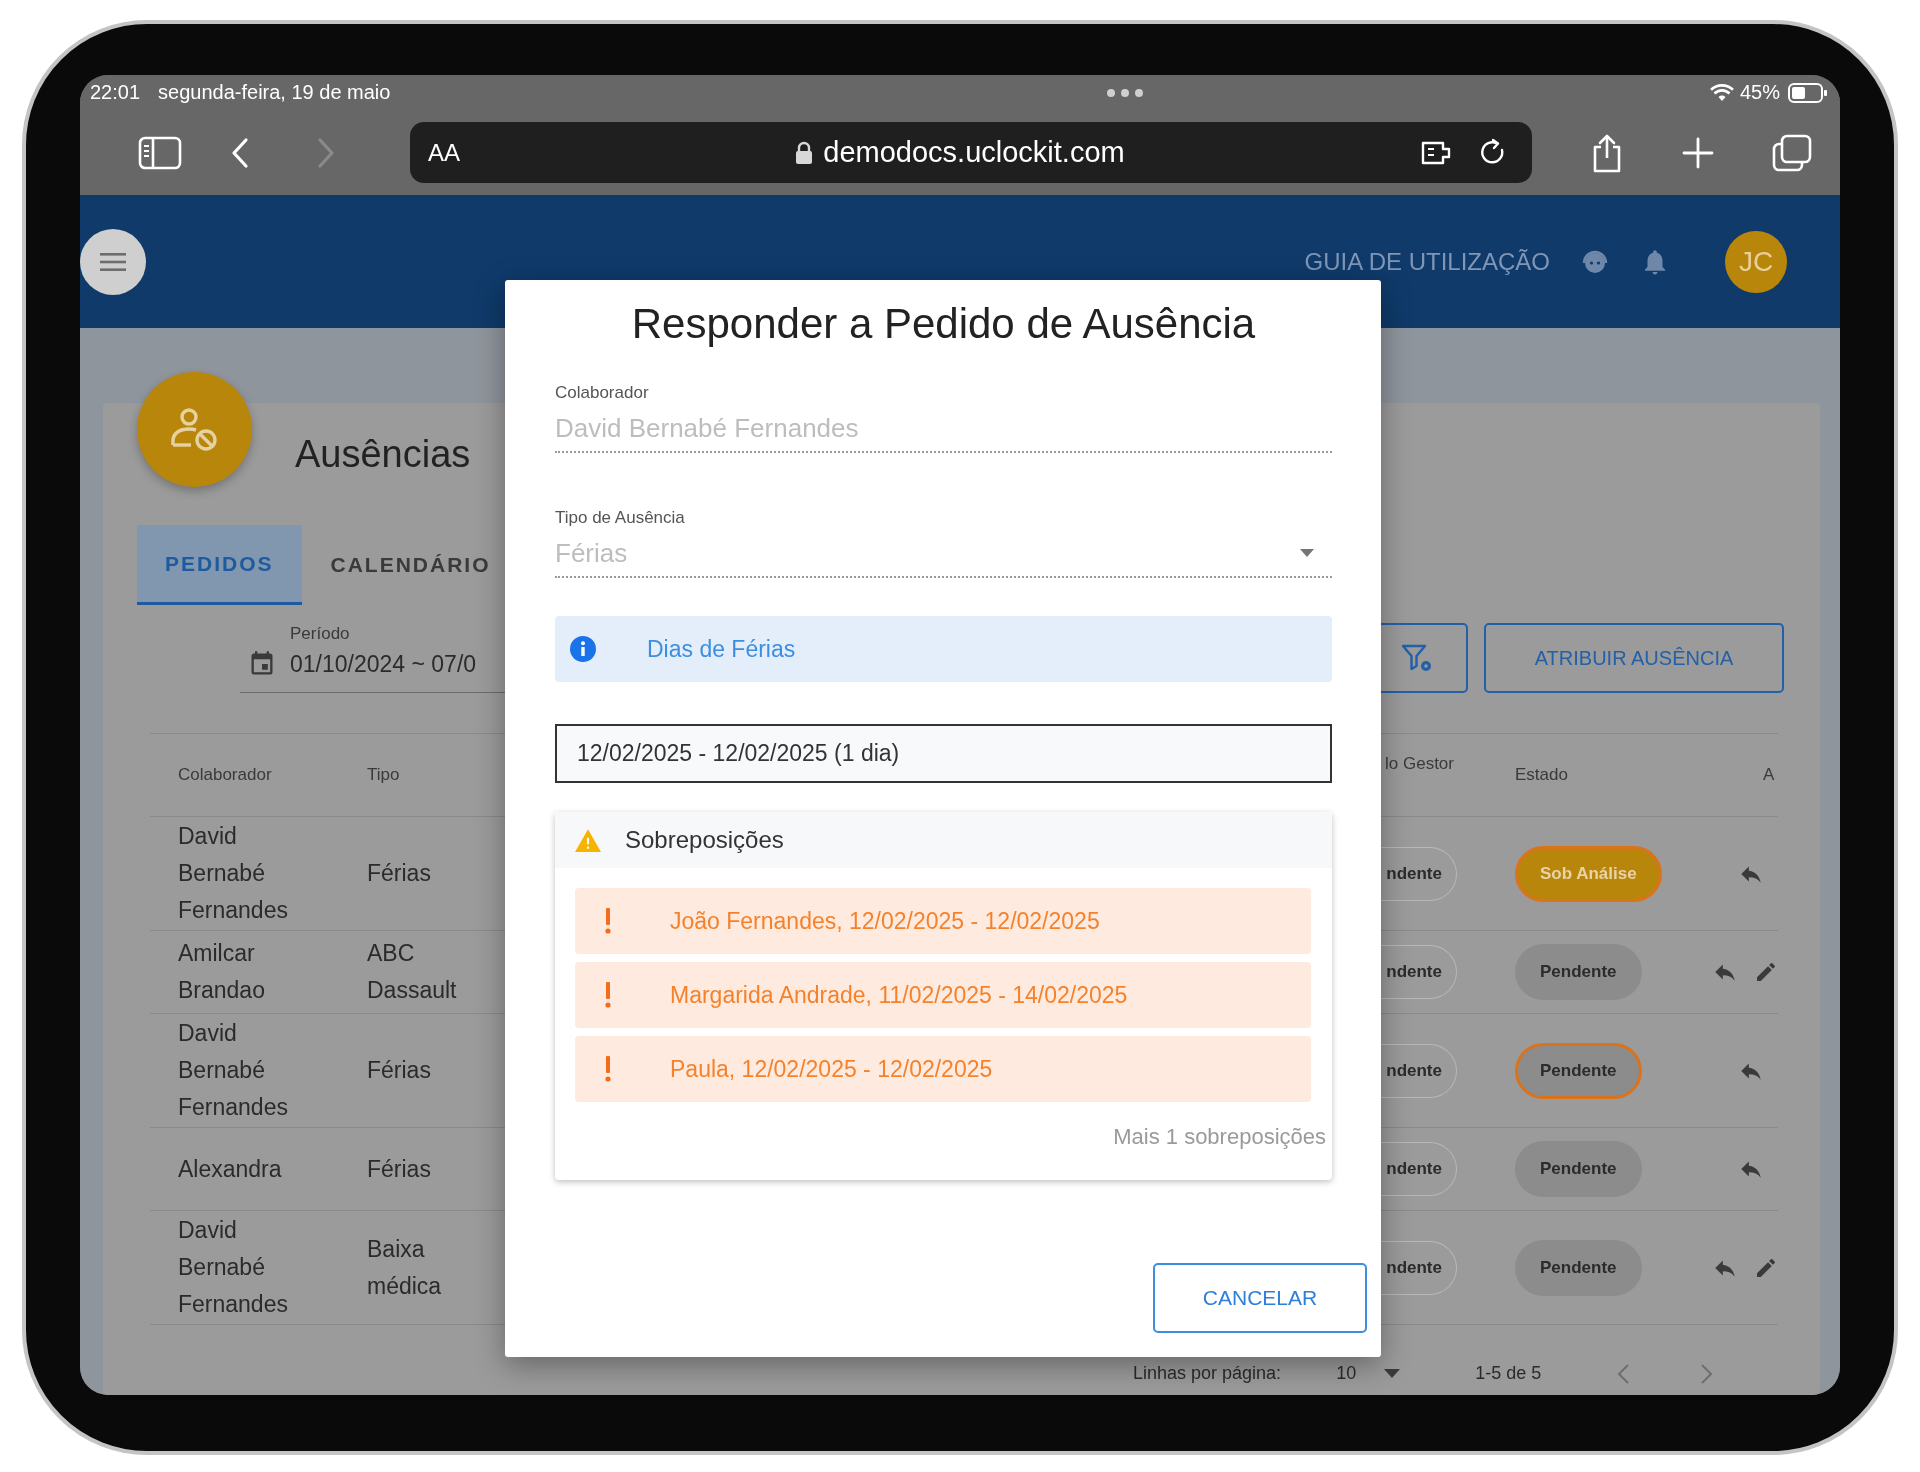 This screenshot has width=1920, height=1472. What do you see at coordinates (943, 921) in the screenshot?
I see `overlap-alert: João Fernandes, 12/02/2025 - 12/02/2025` at bounding box center [943, 921].